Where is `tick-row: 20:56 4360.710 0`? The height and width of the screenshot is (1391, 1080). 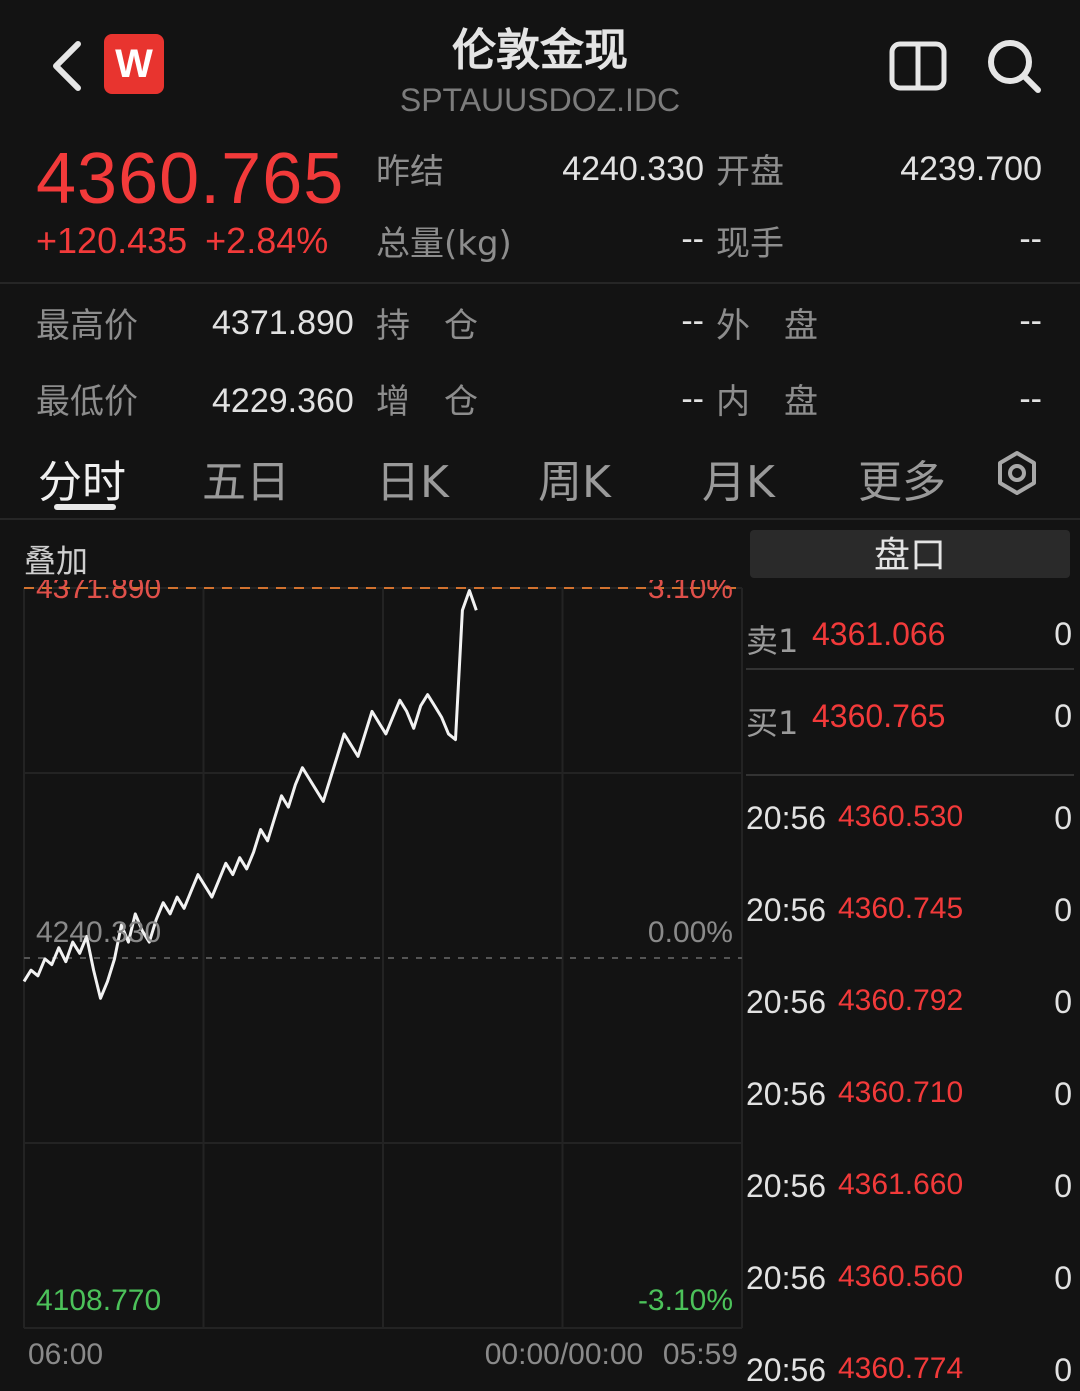
tick-row: 20:56 4360.710 0 is located at coordinates (913, 1101).